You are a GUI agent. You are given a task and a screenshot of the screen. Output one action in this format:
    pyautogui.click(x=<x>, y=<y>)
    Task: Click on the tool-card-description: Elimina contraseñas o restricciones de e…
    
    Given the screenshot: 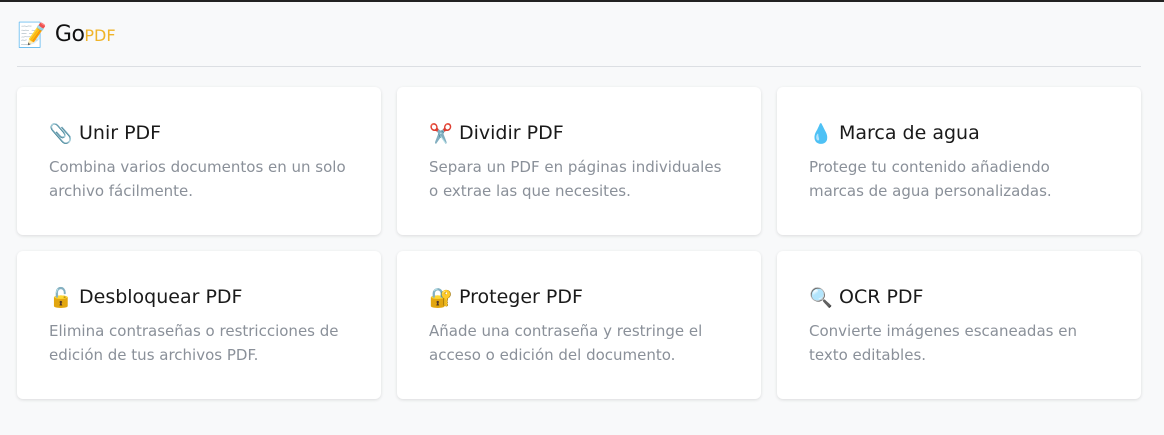 What is the action you would take?
    pyautogui.click(x=194, y=343)
    